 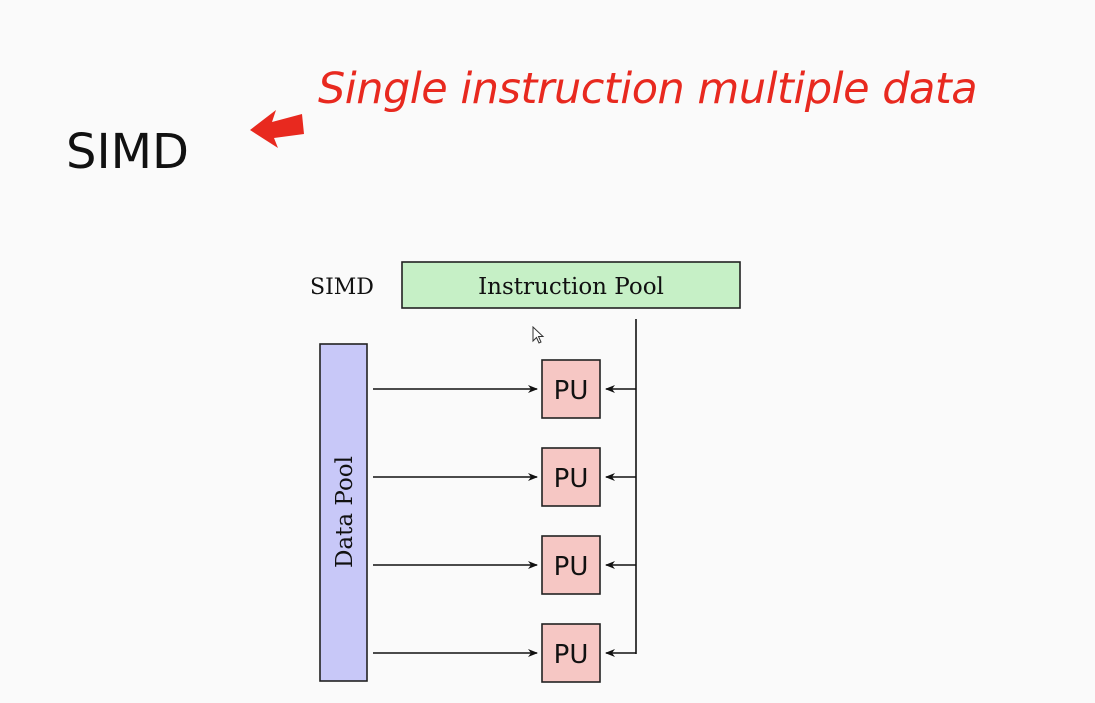 I want to click on pu-label-2: PU, so click(x=571, y=479).